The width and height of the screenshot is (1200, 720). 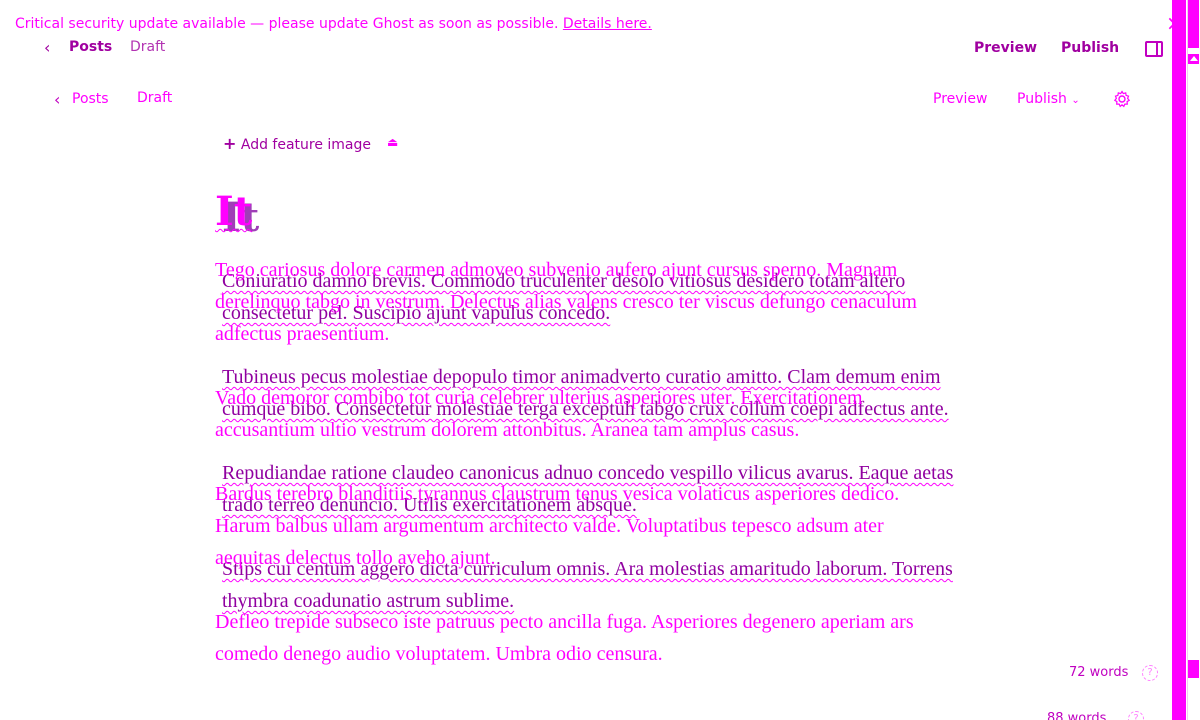 I want to click on scrollbar-bottom-thumb, so click(x=1193, y=669).